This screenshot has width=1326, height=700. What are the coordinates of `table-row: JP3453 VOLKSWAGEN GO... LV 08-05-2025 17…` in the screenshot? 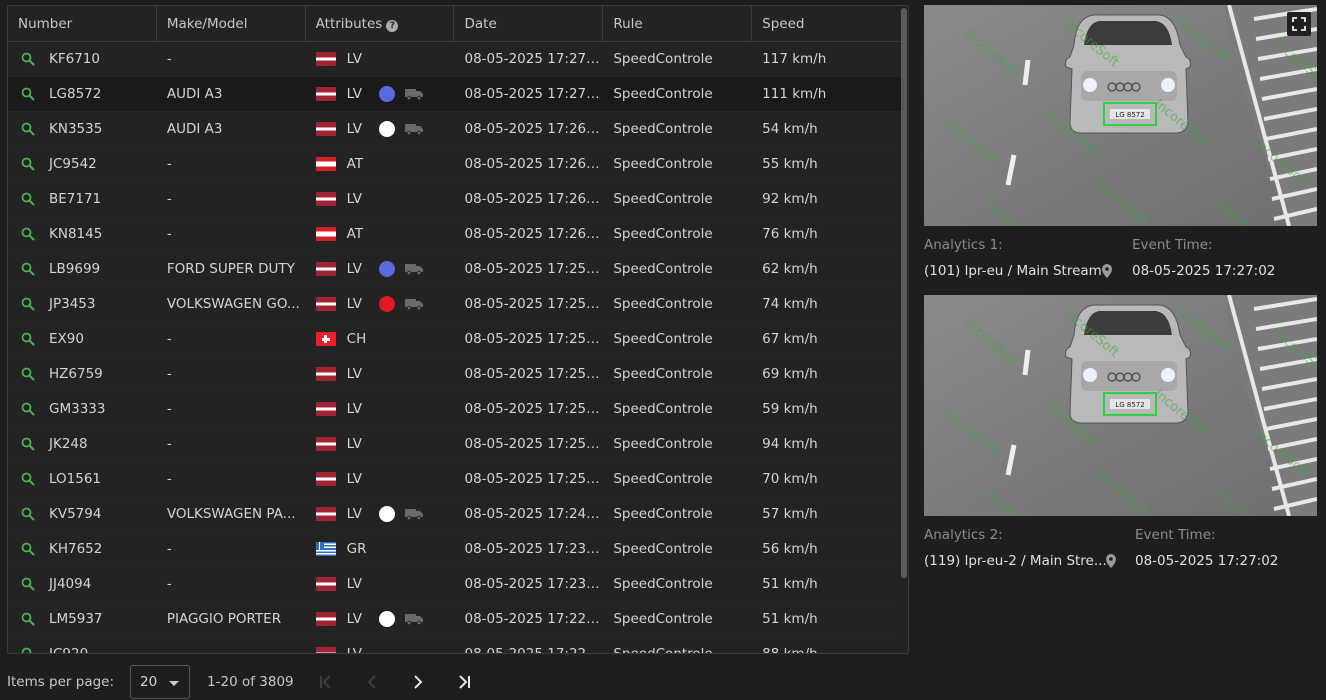 It's located at (454, 304).